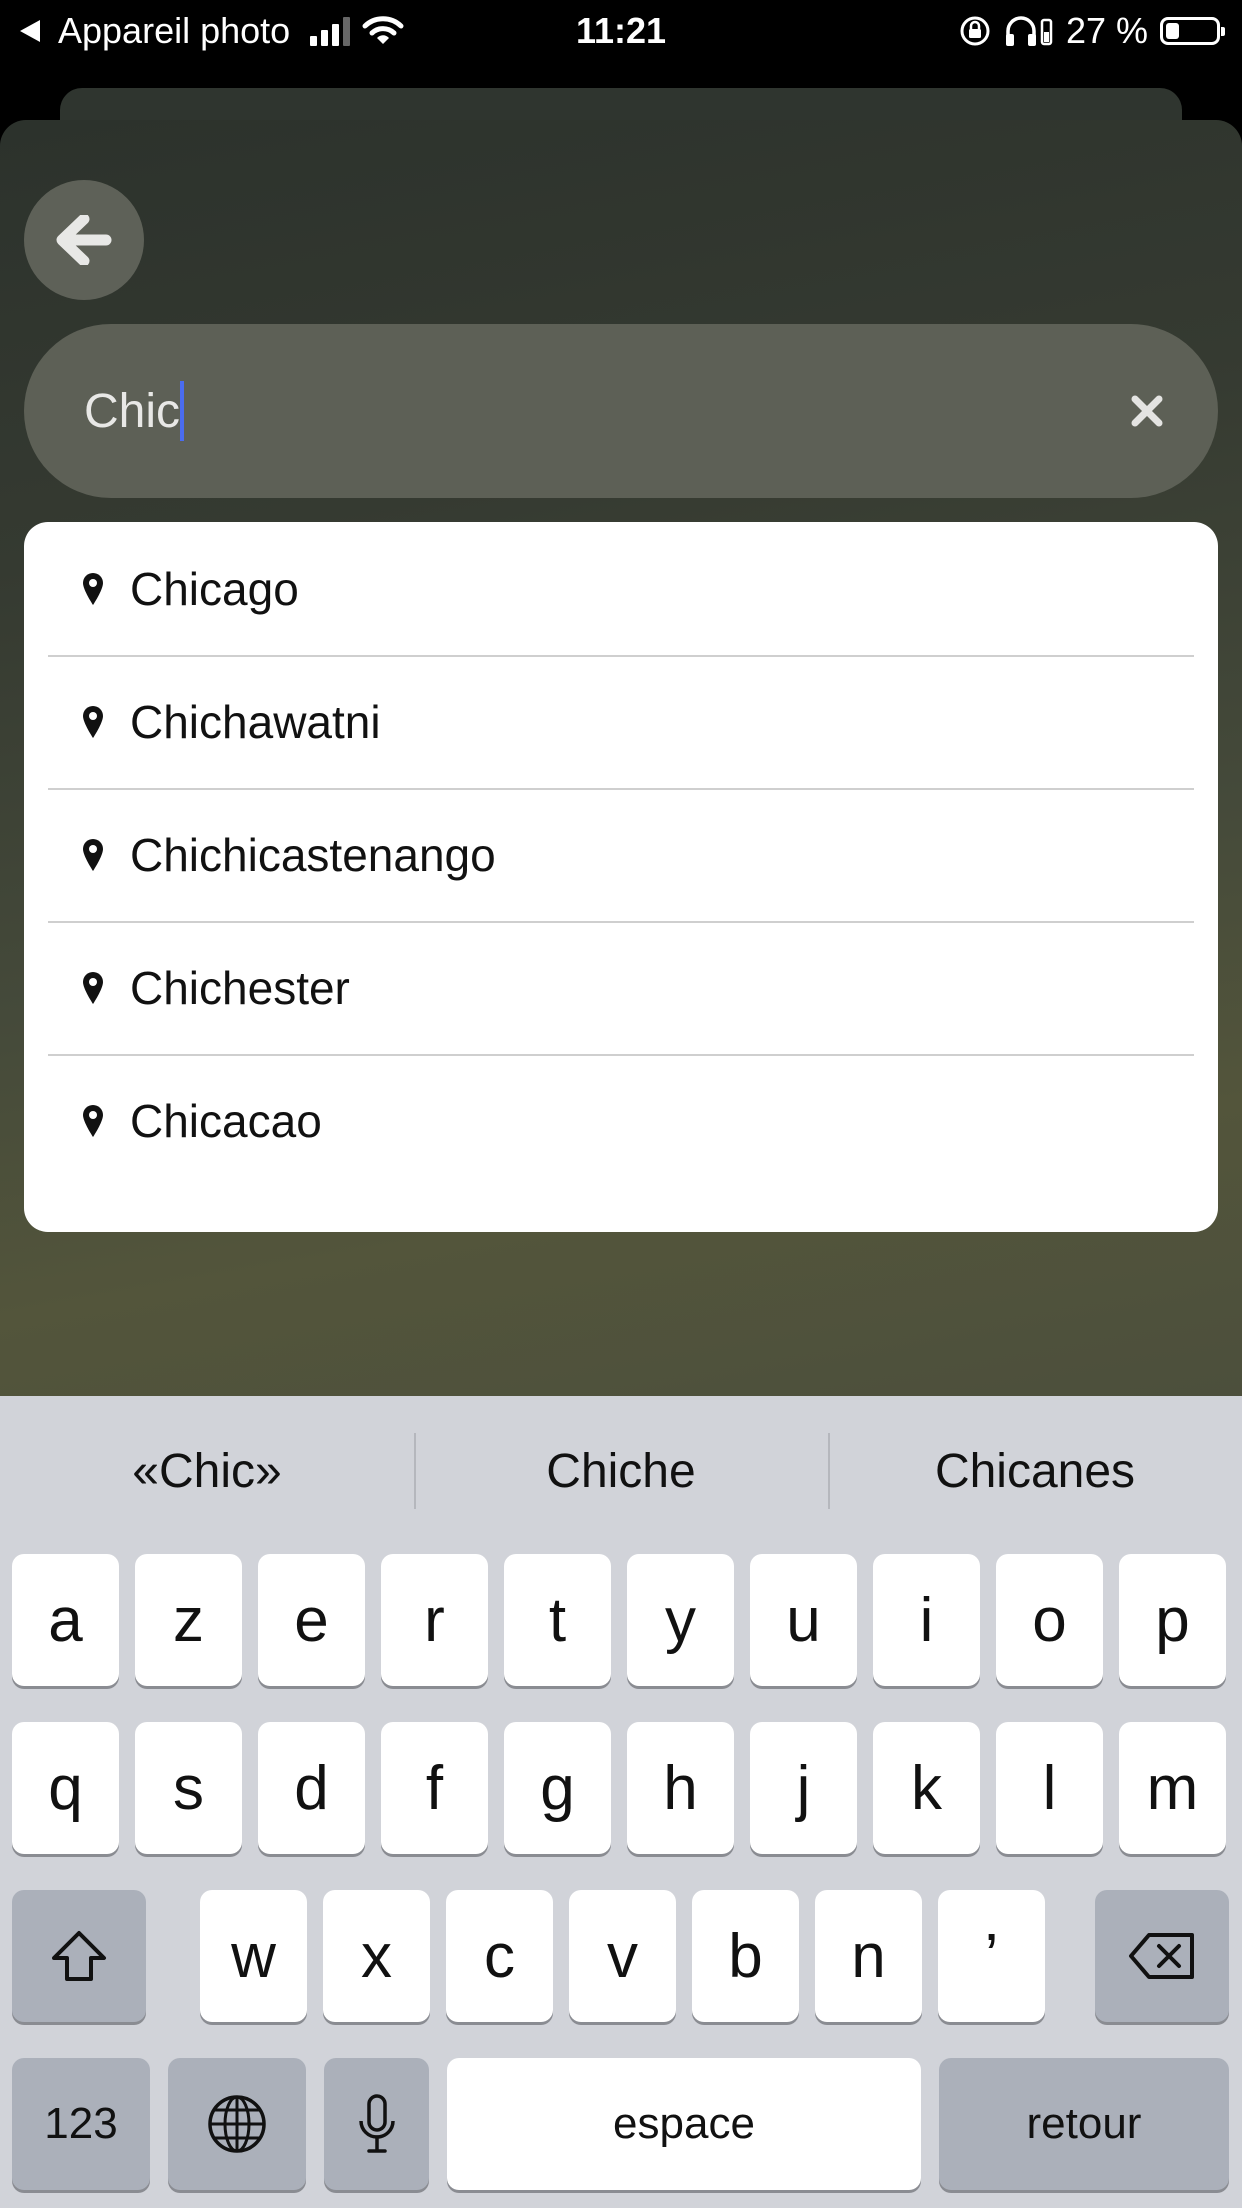  I want to click on microphone-icon, so click(376, 2123).